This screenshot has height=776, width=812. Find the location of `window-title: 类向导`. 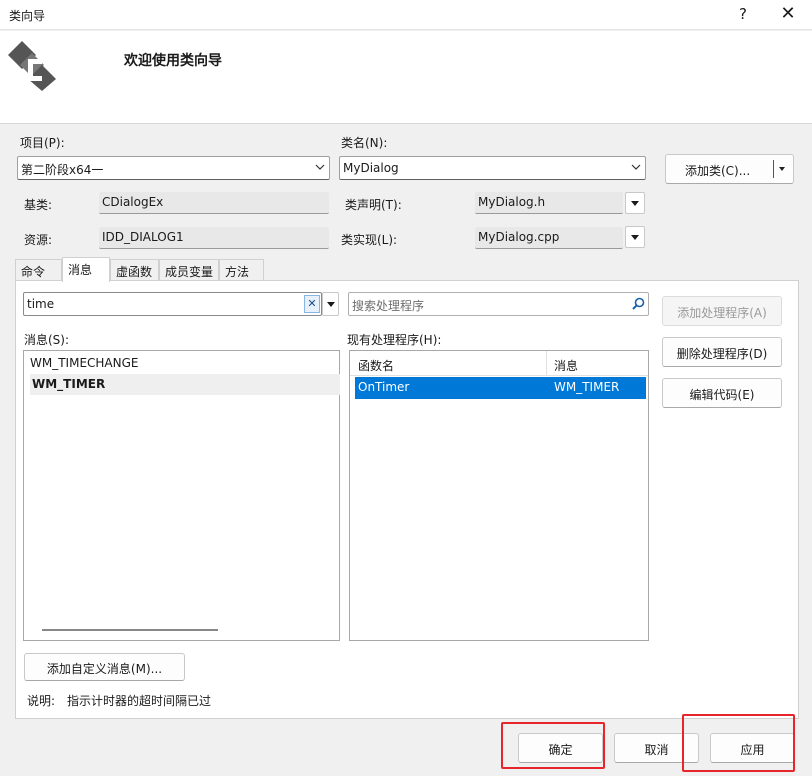

window-title: 类向导 is located at coordinates (27, 16).